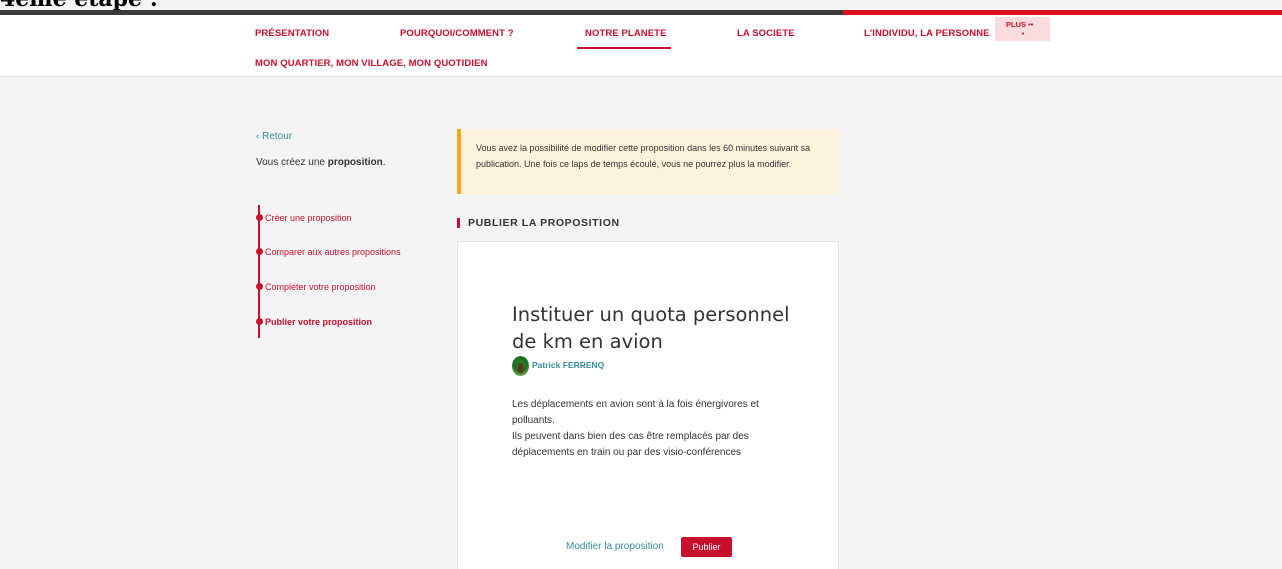 This screenshot has width=1282, height=569. What do you see at coordinates (626, 33) in the screenshot?
I see `nav-item-notre-planete: NOTRE PLANETE` at bounding box center [626, 33].